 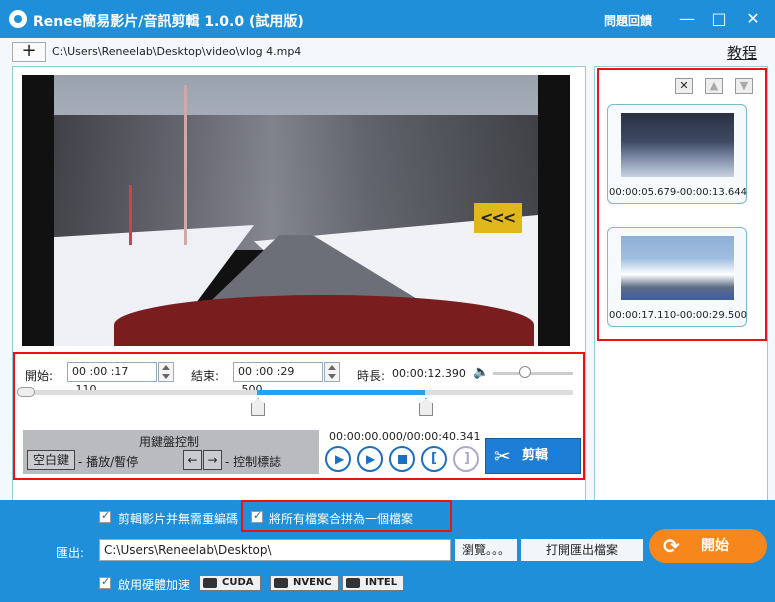 I want to click on cut-button-label: 剪輯, so click(x=535, y=455).